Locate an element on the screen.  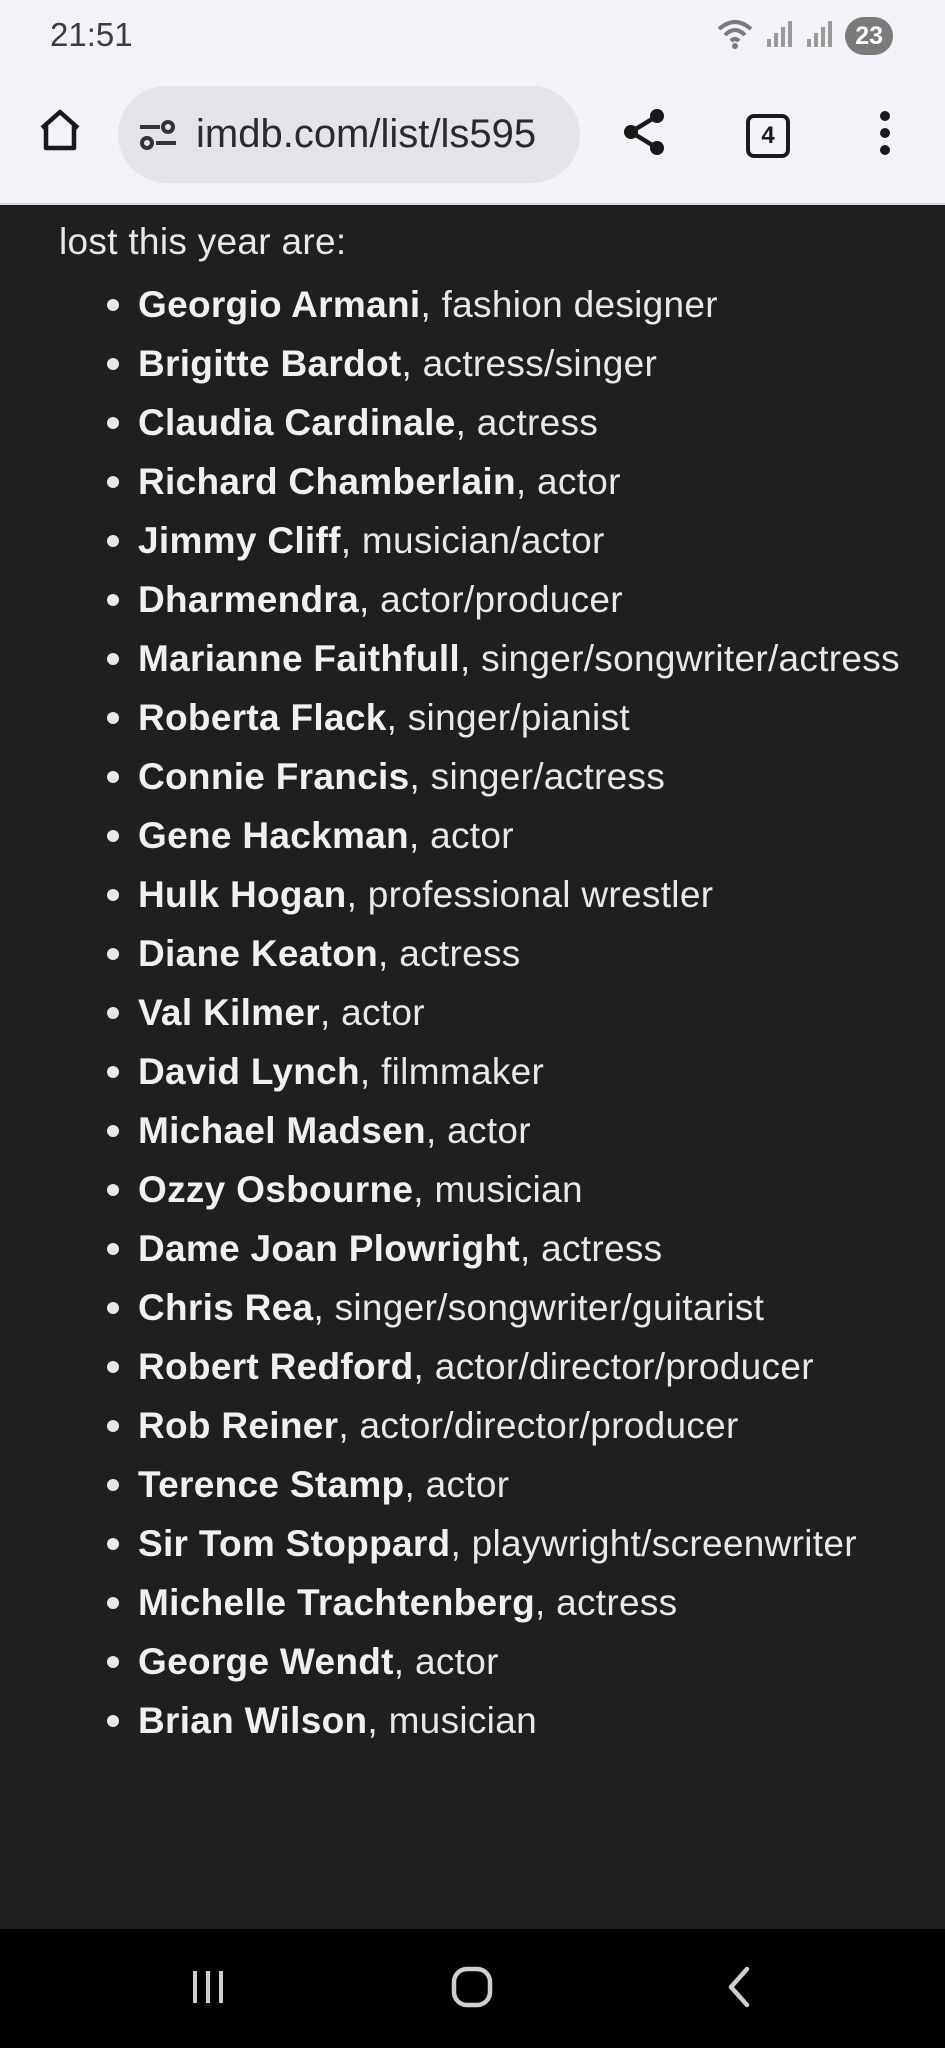
list-item: Michael Madsen, actor is located at coordinates (522, 1130).